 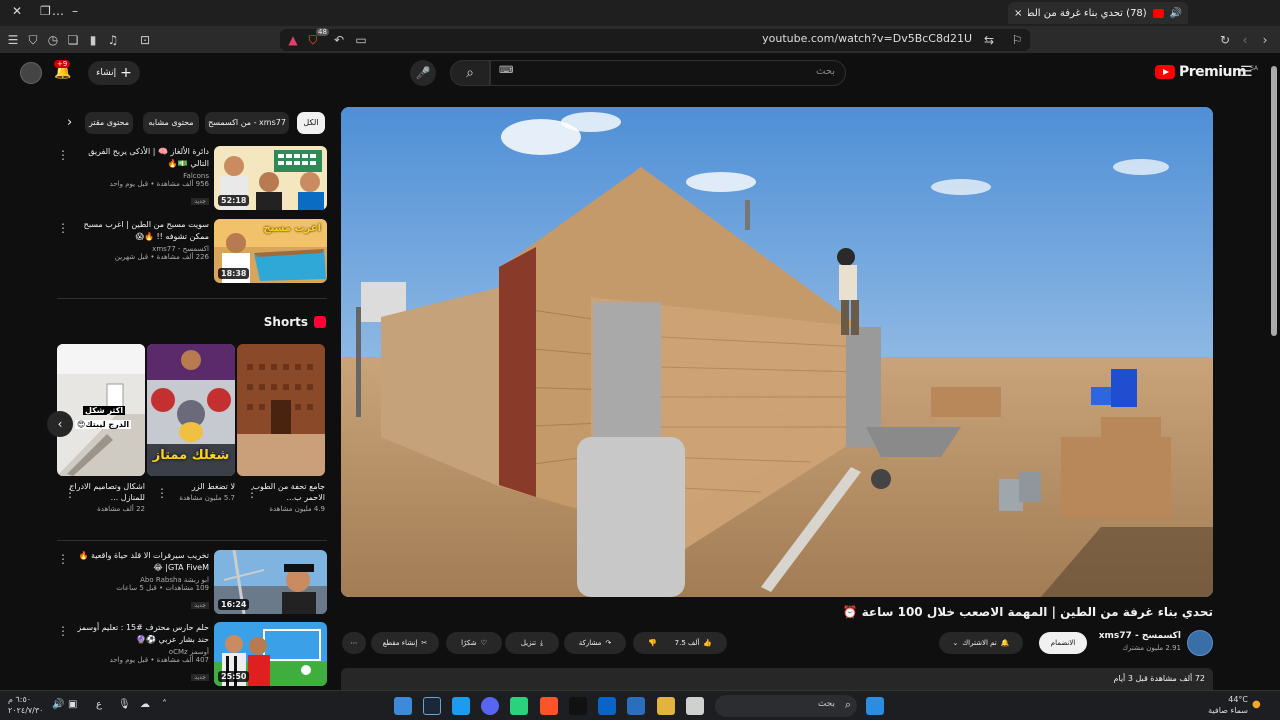 What do you see at coordinates (652, 643) in the screenshot?
I see `dislike-button-icon: 👎` at bounding box center [652, 643].